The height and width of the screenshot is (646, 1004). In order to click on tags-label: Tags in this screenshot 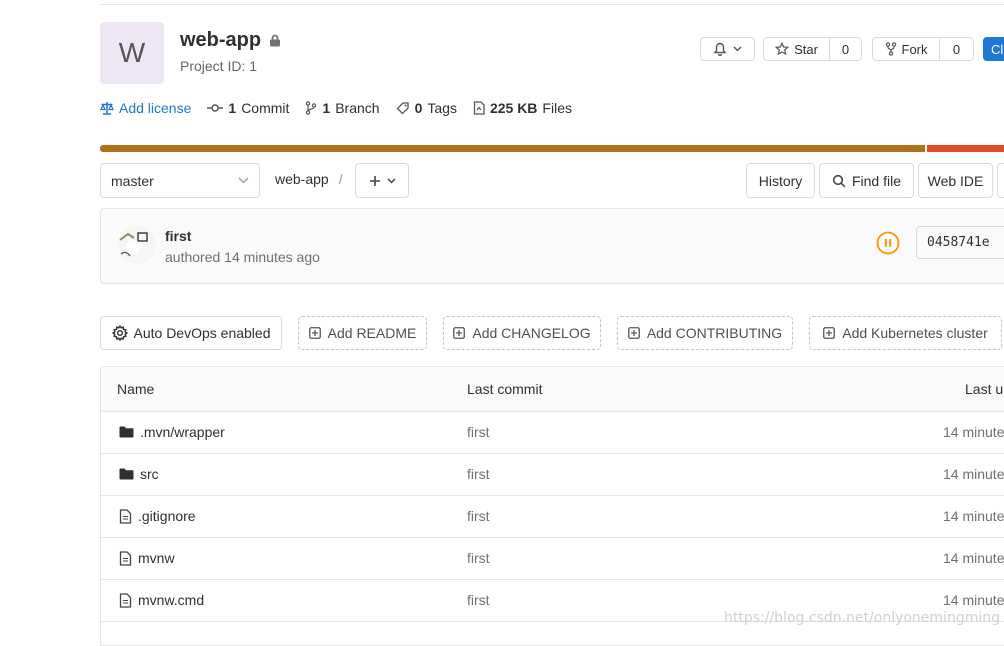, I will do `click(442, 108)`.